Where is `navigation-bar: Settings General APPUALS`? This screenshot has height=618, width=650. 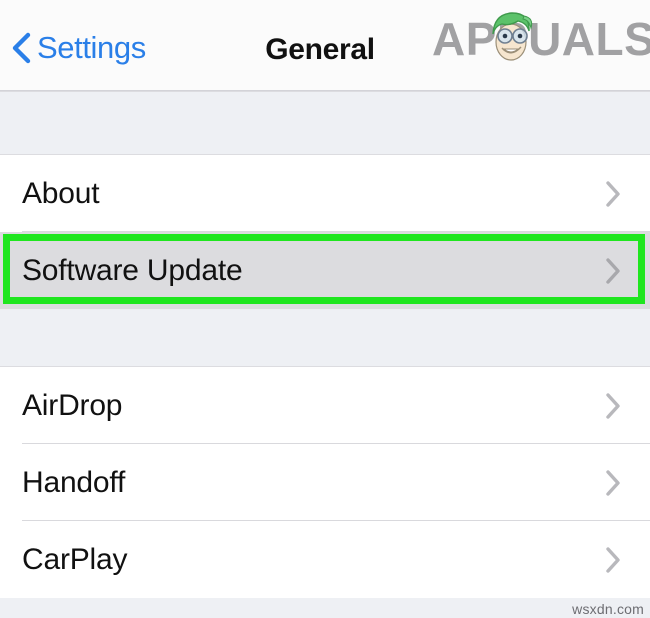 navigation-bar: Settings General APPUALS is located at coordinates (325, 45).